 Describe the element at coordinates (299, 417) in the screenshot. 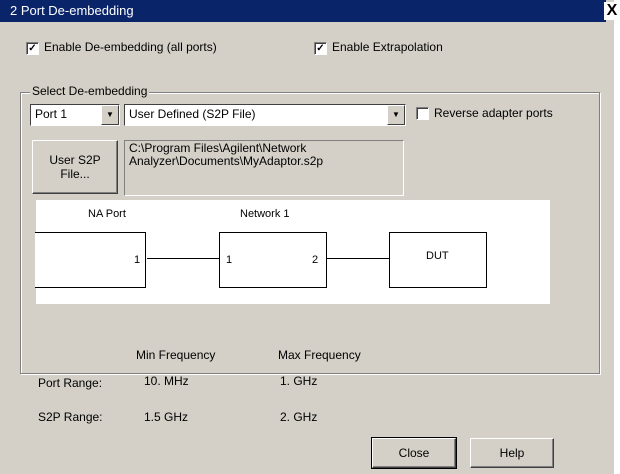

I see `s2p-range-max: 2. GHz` at that location.